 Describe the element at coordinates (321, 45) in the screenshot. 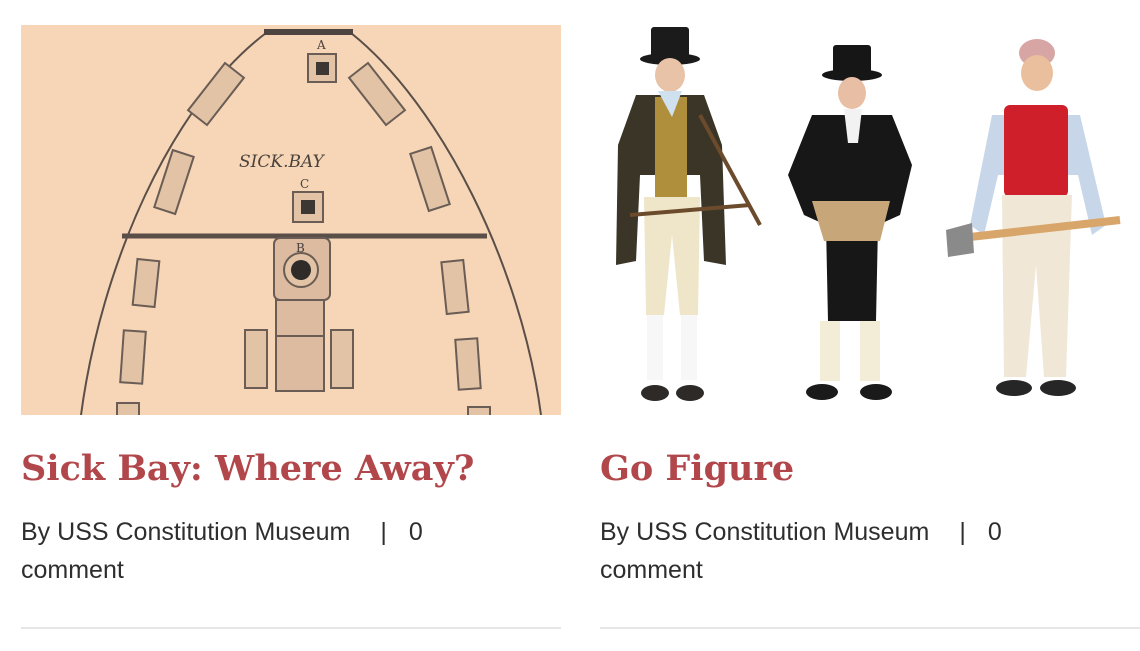

I see `plan-label-a: A` at that location.